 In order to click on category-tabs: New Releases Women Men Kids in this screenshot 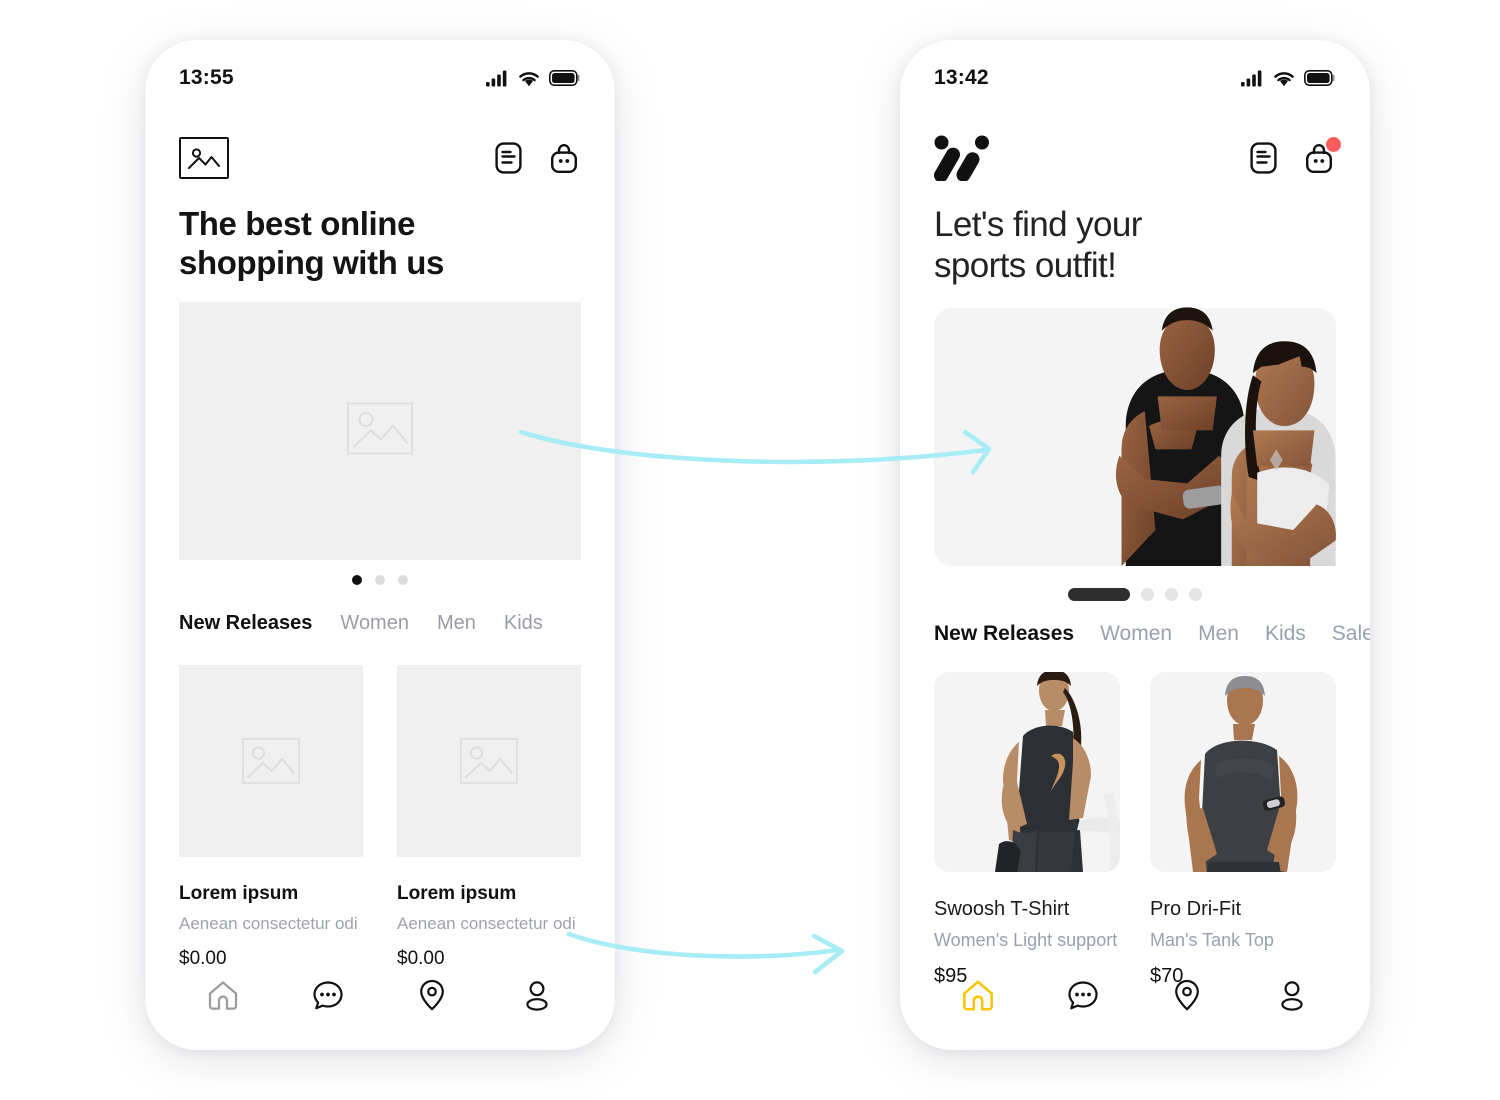, I will do `click(397, 623)`.